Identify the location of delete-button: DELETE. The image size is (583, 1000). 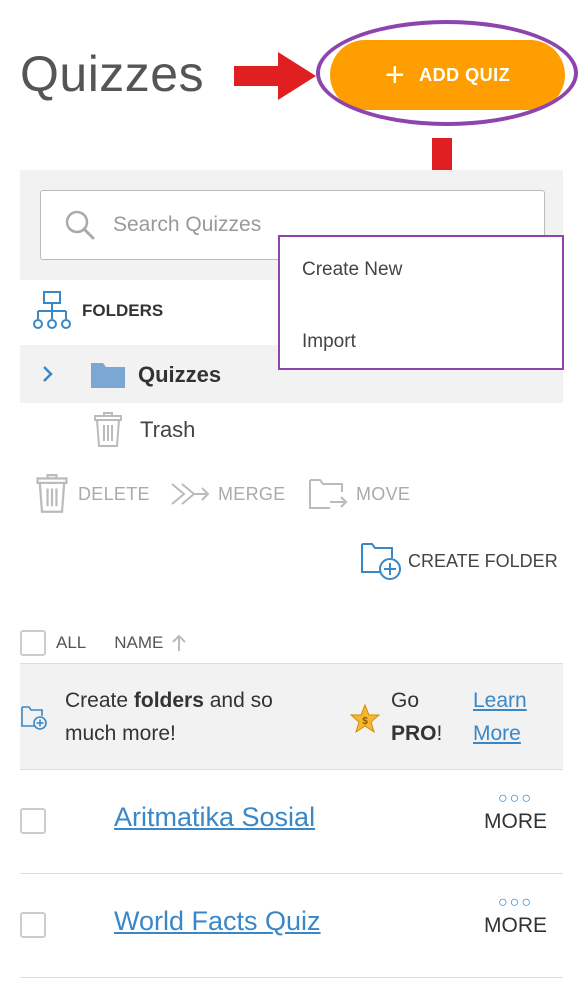
(92, 494).